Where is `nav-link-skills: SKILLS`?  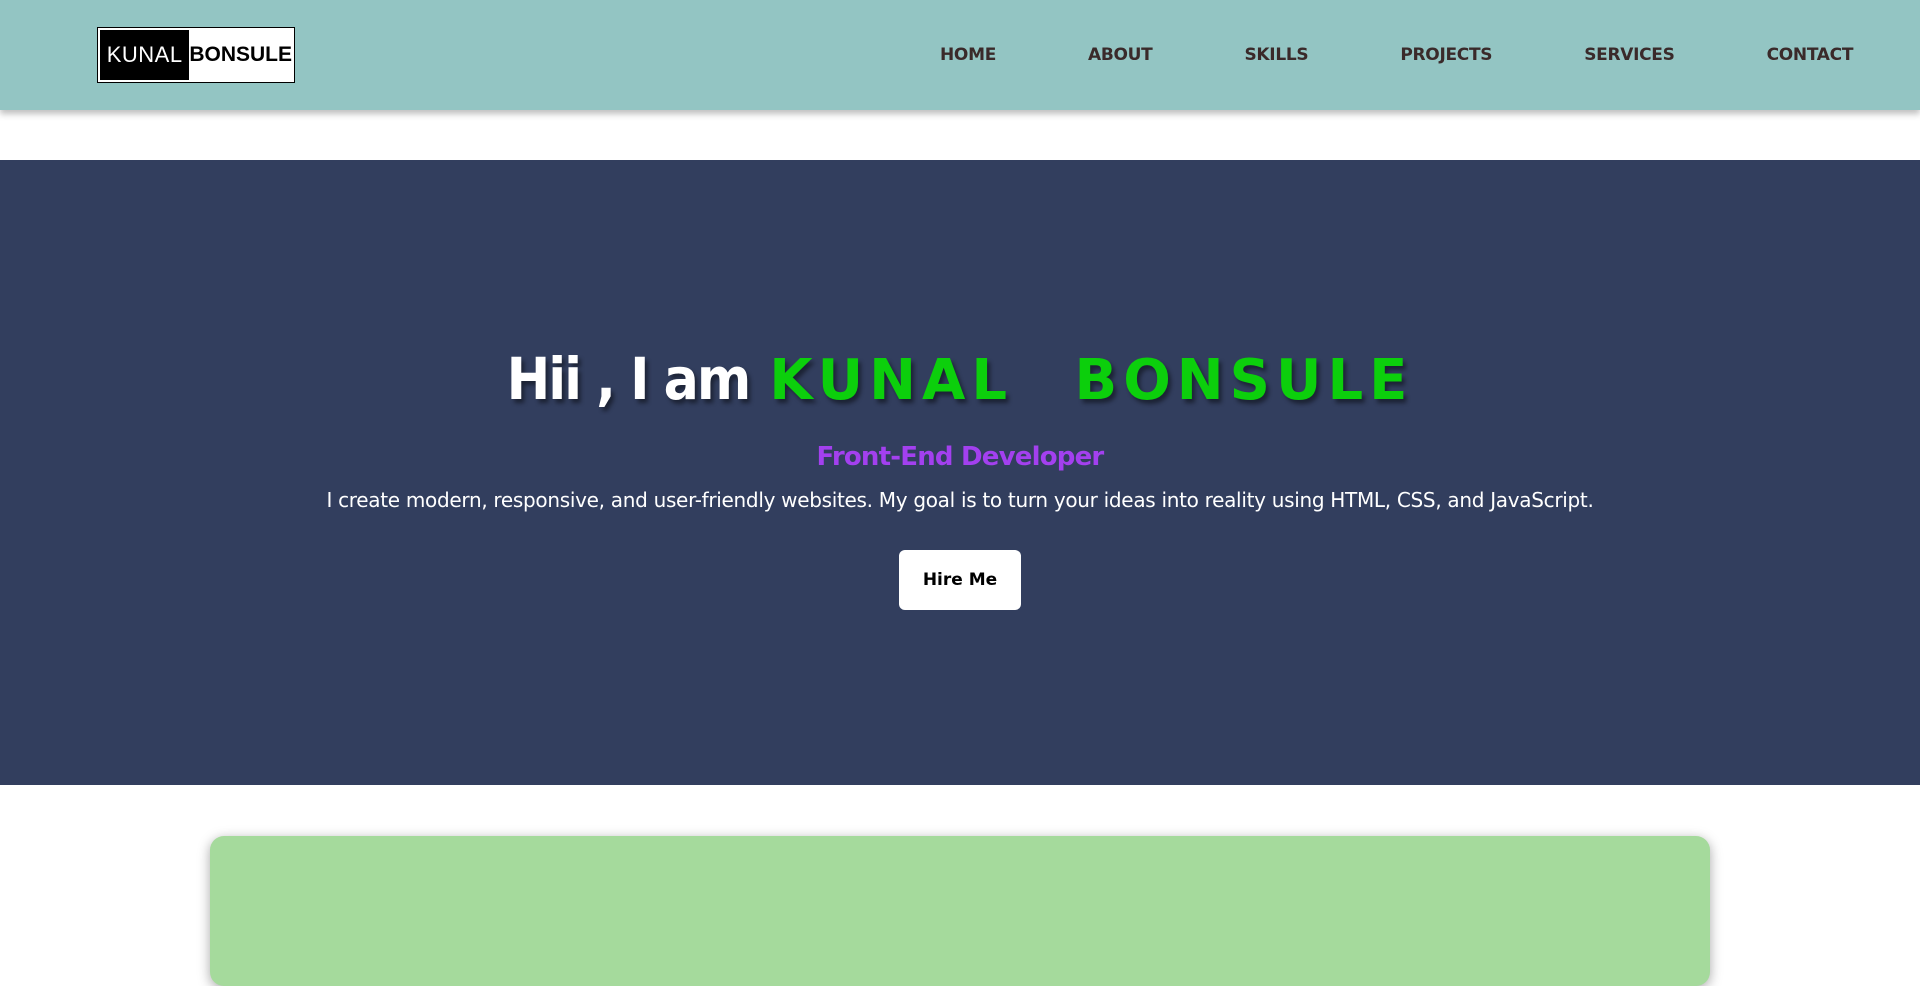
nav-link-skills: SKILLS is located at coordinates (1276, 55).